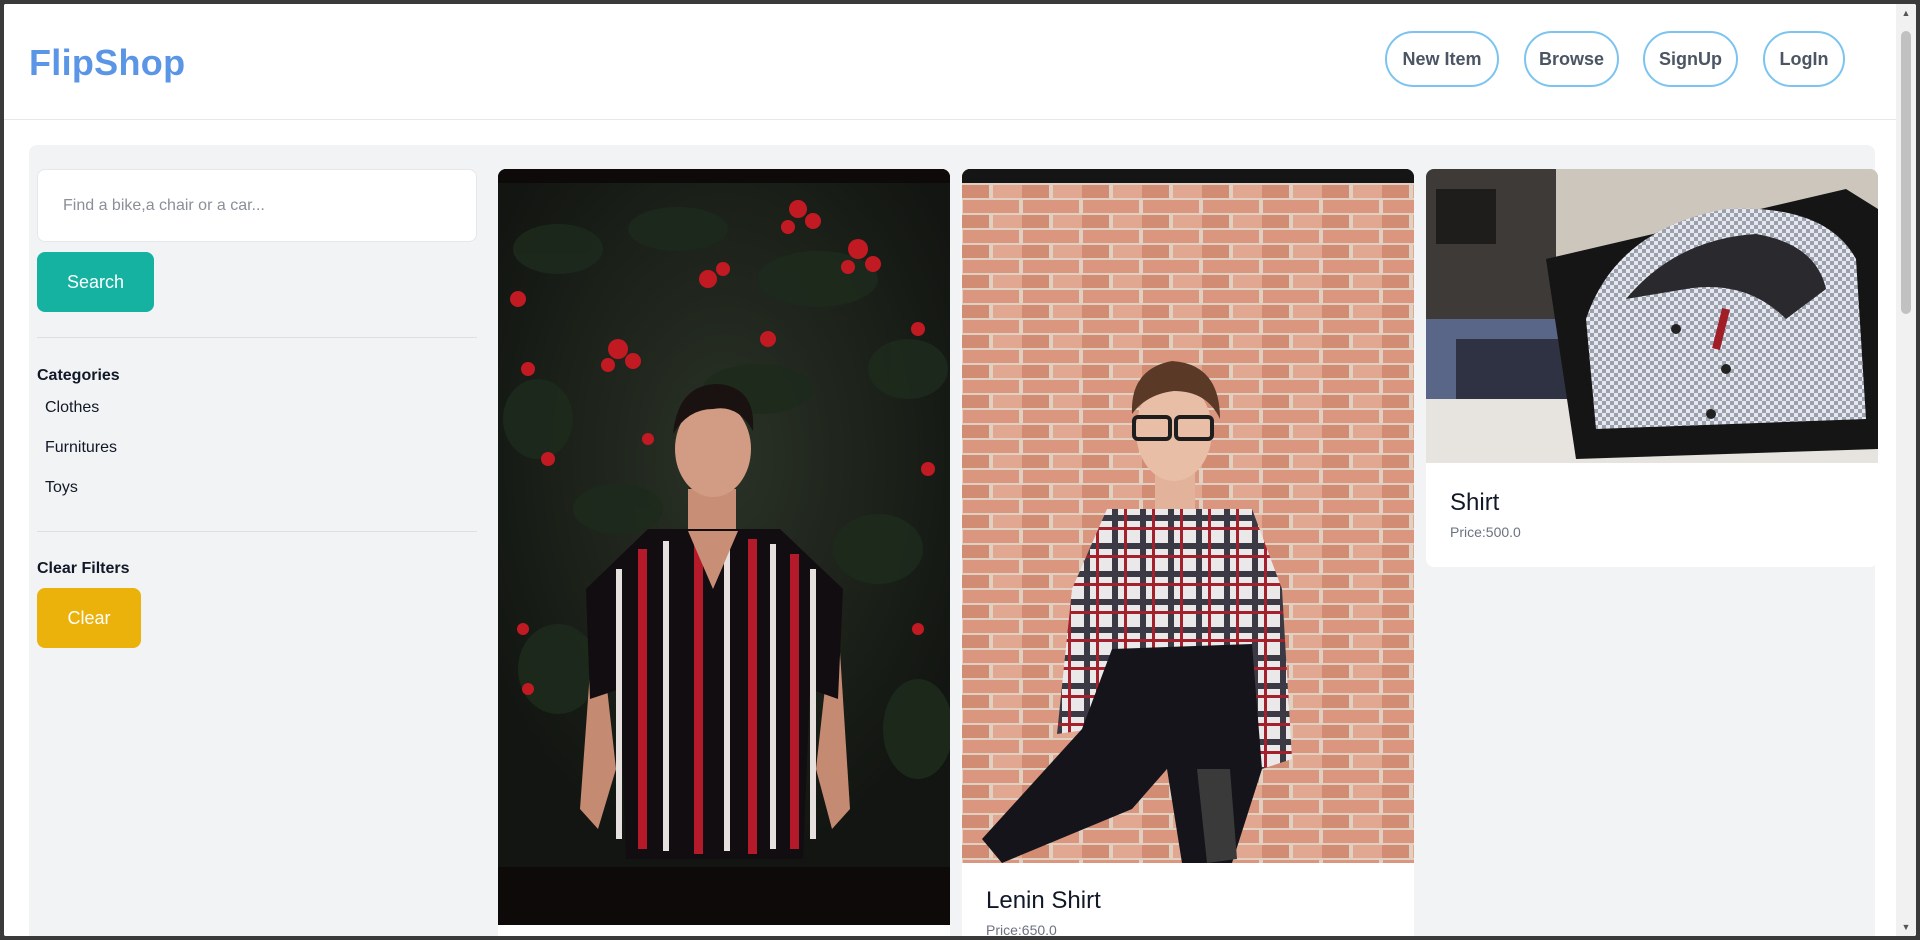 This screenshot has width=1920, height=940. What do you see at coordinates (1043, 901) in the screenshot?
I see `product-title: Lenin Shirt` at bounding box center [1043, 901].